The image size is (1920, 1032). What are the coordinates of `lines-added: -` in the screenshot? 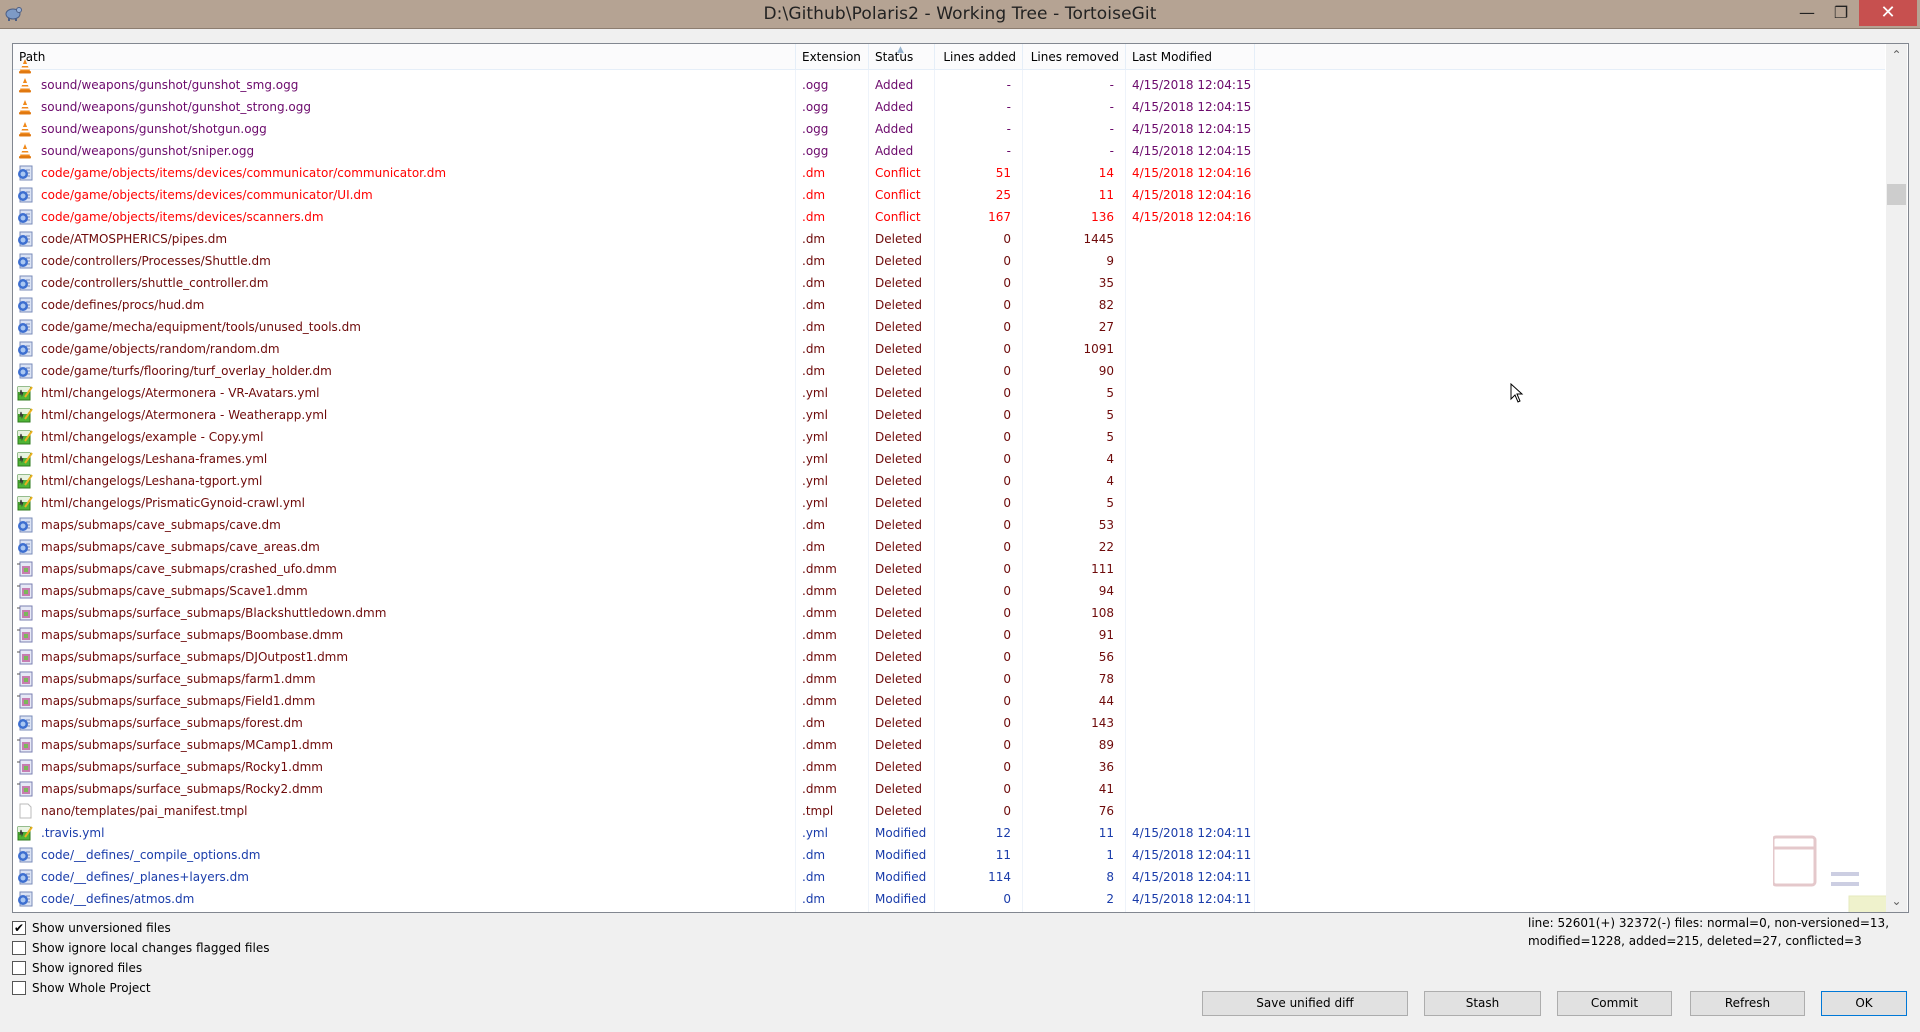 It's located at (1008, 129).